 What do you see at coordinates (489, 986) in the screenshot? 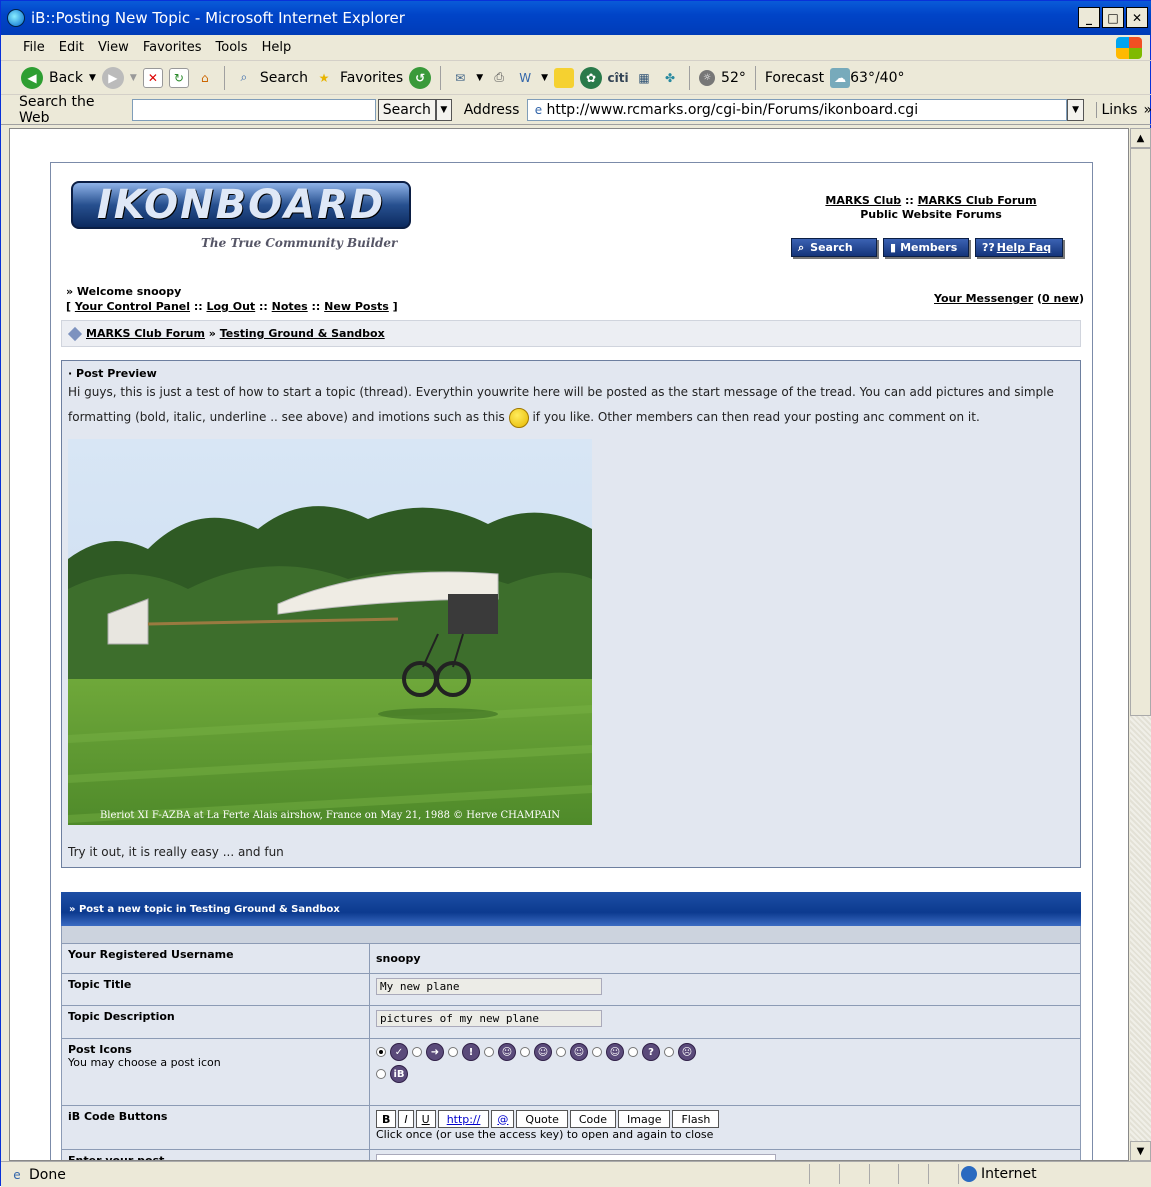
I see `topic-title-input` at bounding box center [489, 986].